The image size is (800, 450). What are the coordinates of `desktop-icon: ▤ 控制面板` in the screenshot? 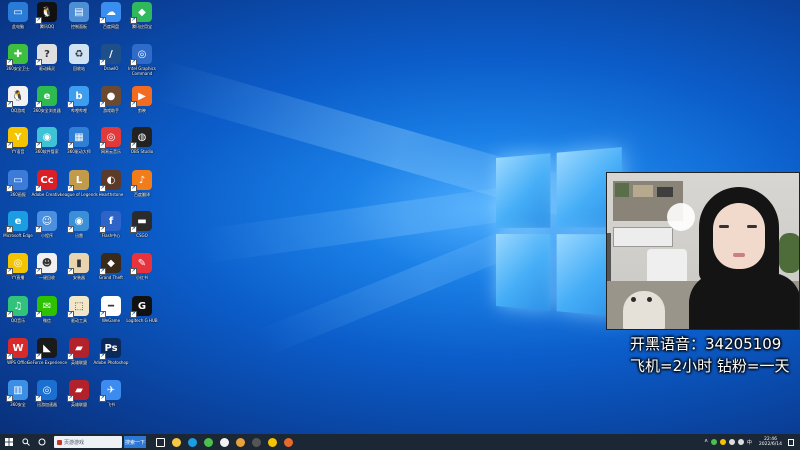 It's located at (79, 22).